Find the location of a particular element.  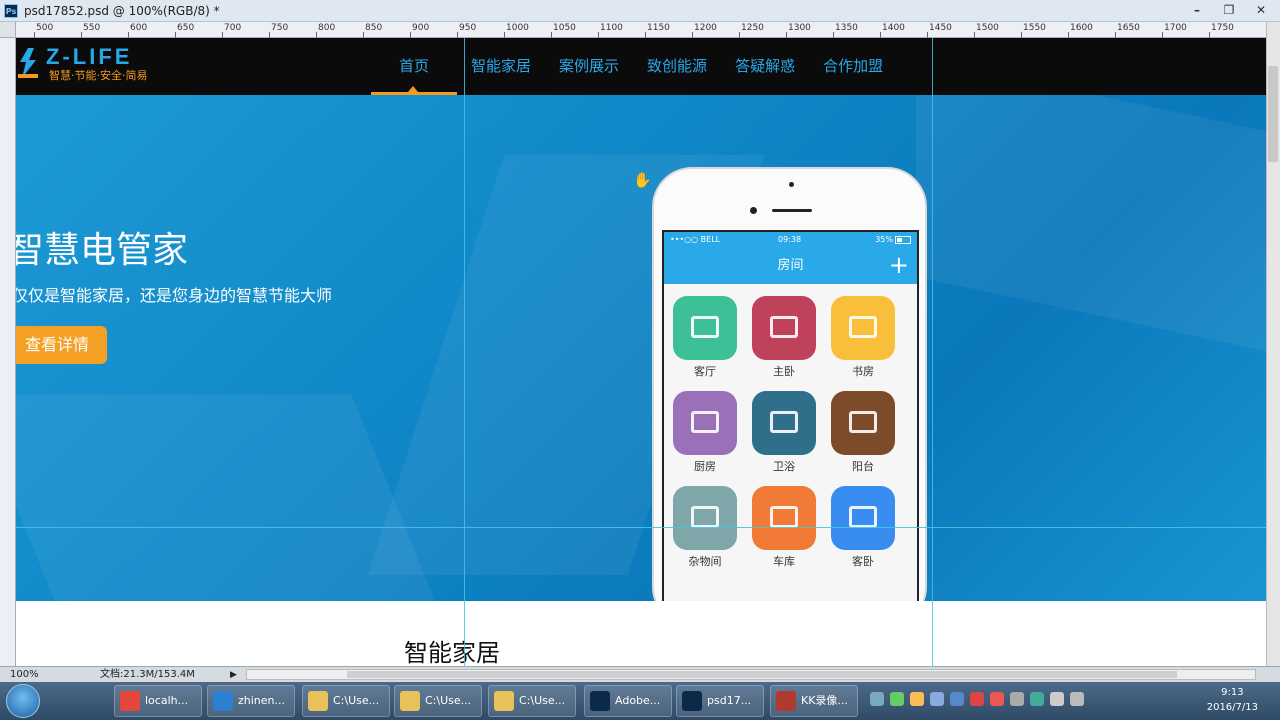

ruler-corner is located at coordinates (8, 30).